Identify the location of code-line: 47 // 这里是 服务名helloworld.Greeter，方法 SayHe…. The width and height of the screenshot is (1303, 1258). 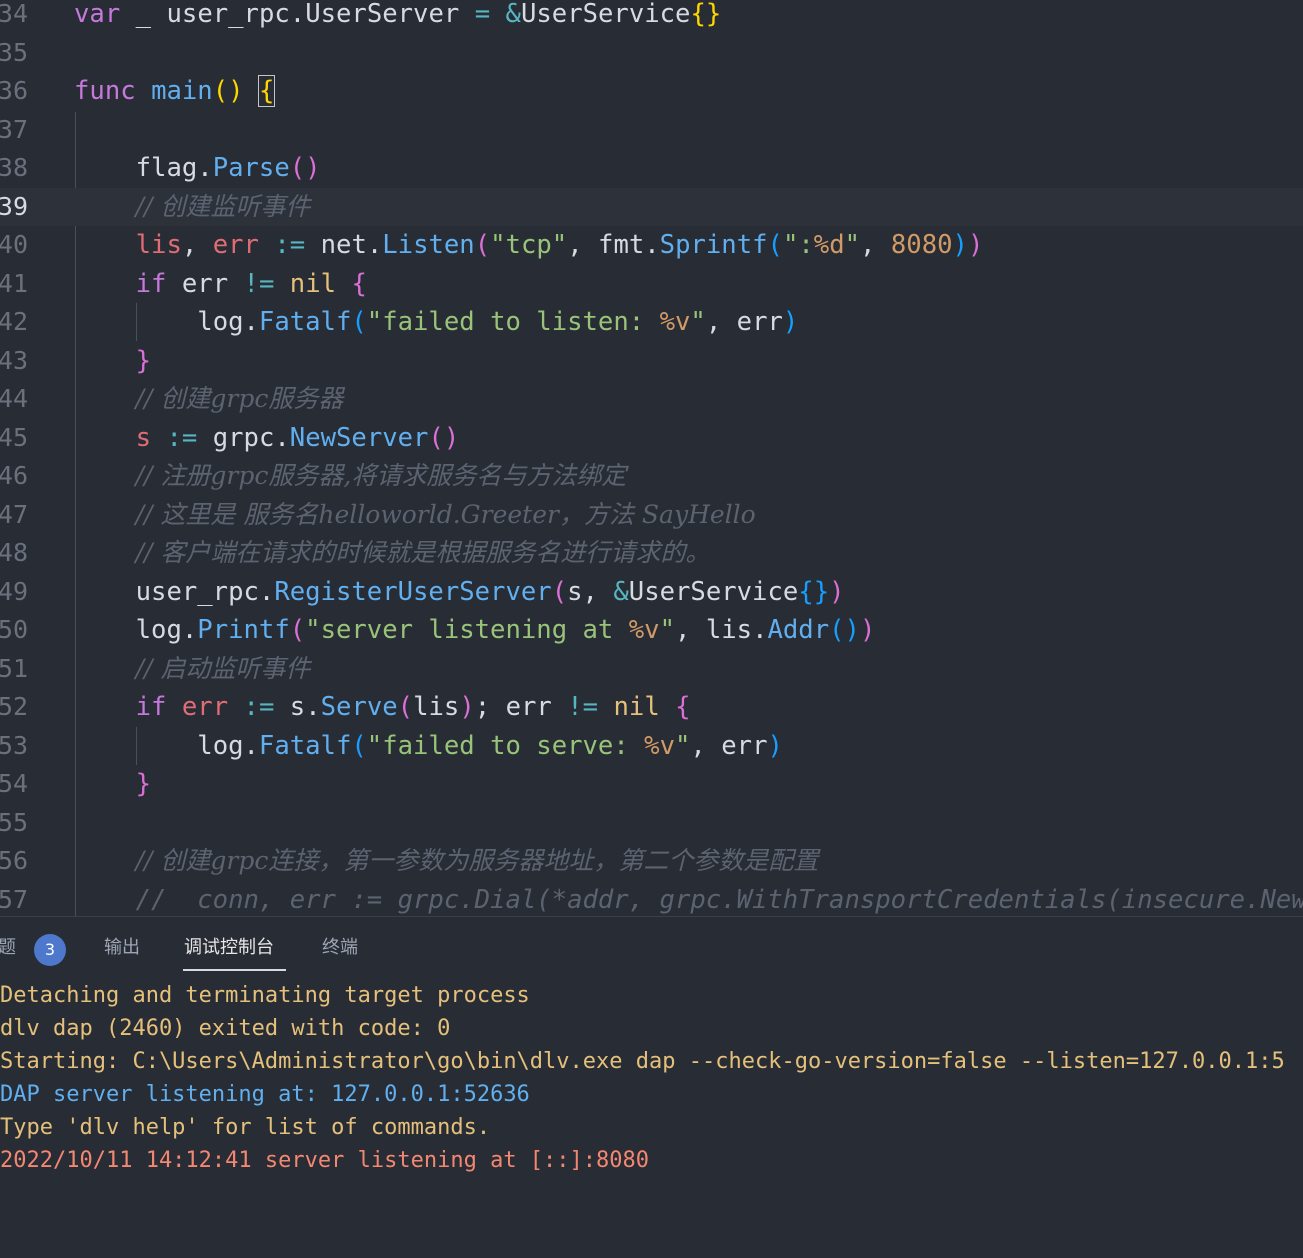
(651, 515).